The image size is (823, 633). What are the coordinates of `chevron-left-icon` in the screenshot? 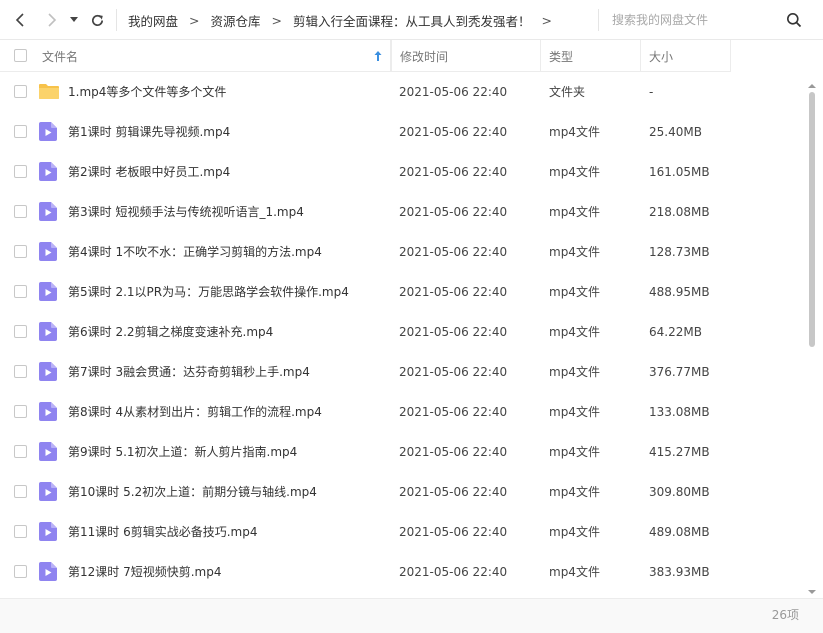 It's located at (21, 20).